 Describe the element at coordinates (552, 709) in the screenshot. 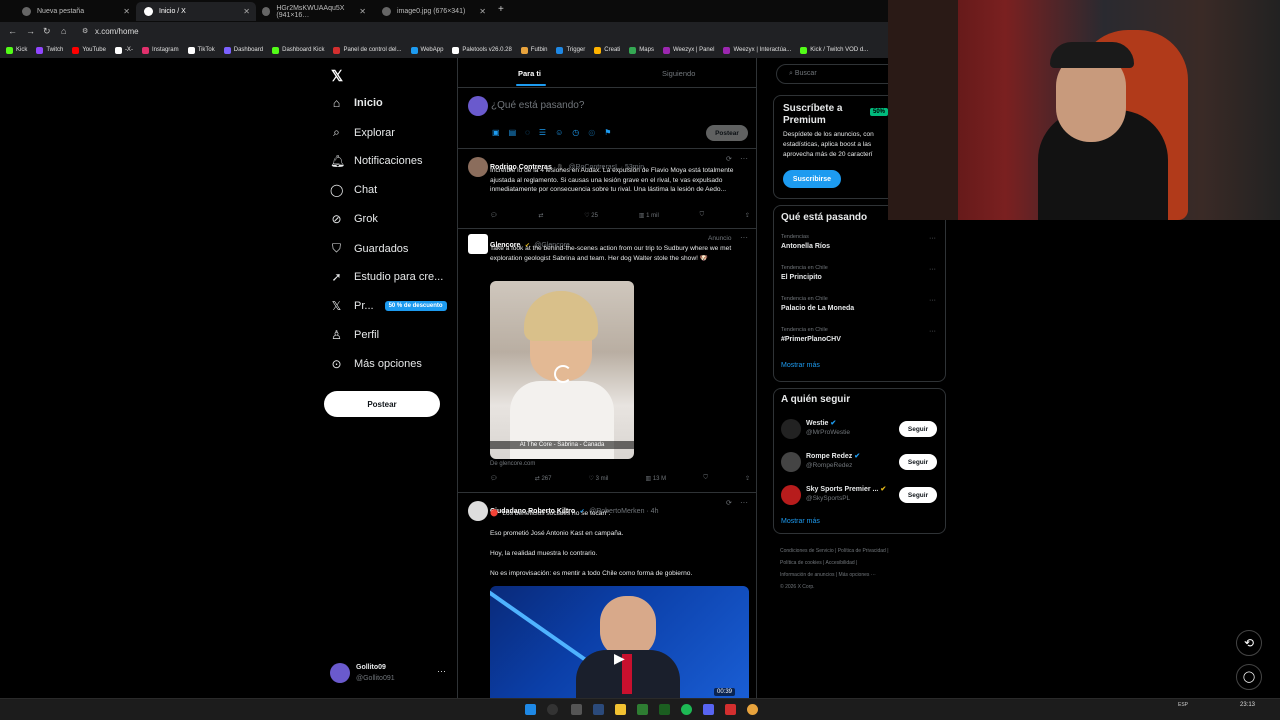

I see `search-taskbar-icon` at that location.